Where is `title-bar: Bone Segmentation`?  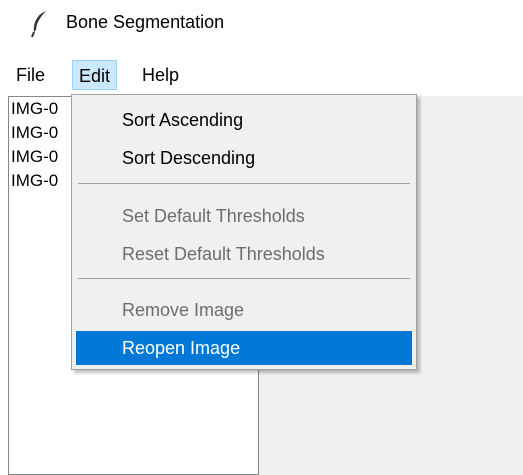
title-bar: Bone Segmentation is located at coordinates (261, 24).